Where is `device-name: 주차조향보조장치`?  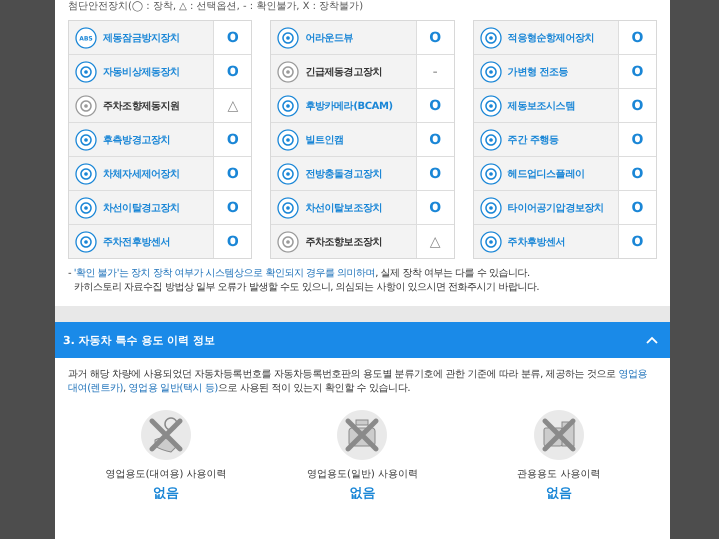
device-name: 주차조향보조장치 is located at coordinates (343, 242).